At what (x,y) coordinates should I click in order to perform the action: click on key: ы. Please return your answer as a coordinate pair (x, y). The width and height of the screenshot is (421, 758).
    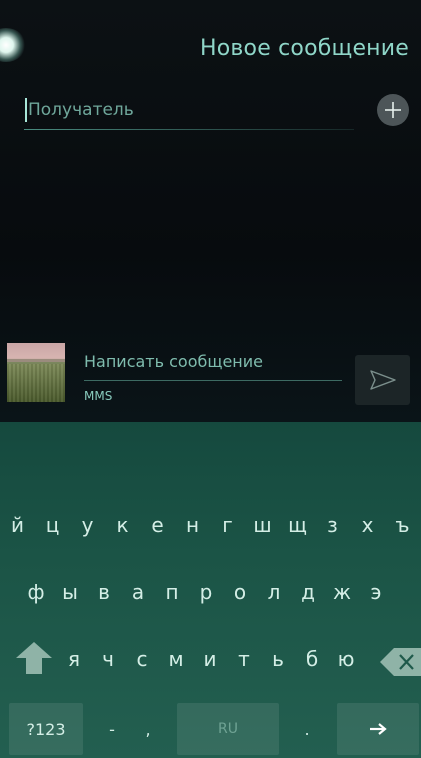
    Looking at the image, I should click on (70, 592).